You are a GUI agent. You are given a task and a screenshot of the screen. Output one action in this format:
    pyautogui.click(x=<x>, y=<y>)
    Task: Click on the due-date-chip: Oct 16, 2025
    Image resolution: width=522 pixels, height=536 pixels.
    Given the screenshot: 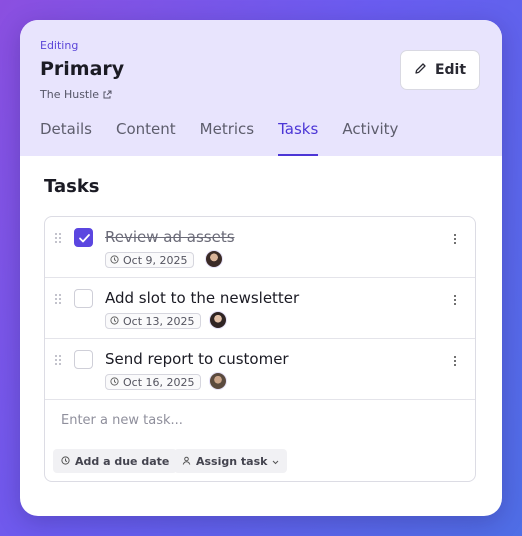 What is the action you would take?
    pyautogui.click(x=153, y=382)
    